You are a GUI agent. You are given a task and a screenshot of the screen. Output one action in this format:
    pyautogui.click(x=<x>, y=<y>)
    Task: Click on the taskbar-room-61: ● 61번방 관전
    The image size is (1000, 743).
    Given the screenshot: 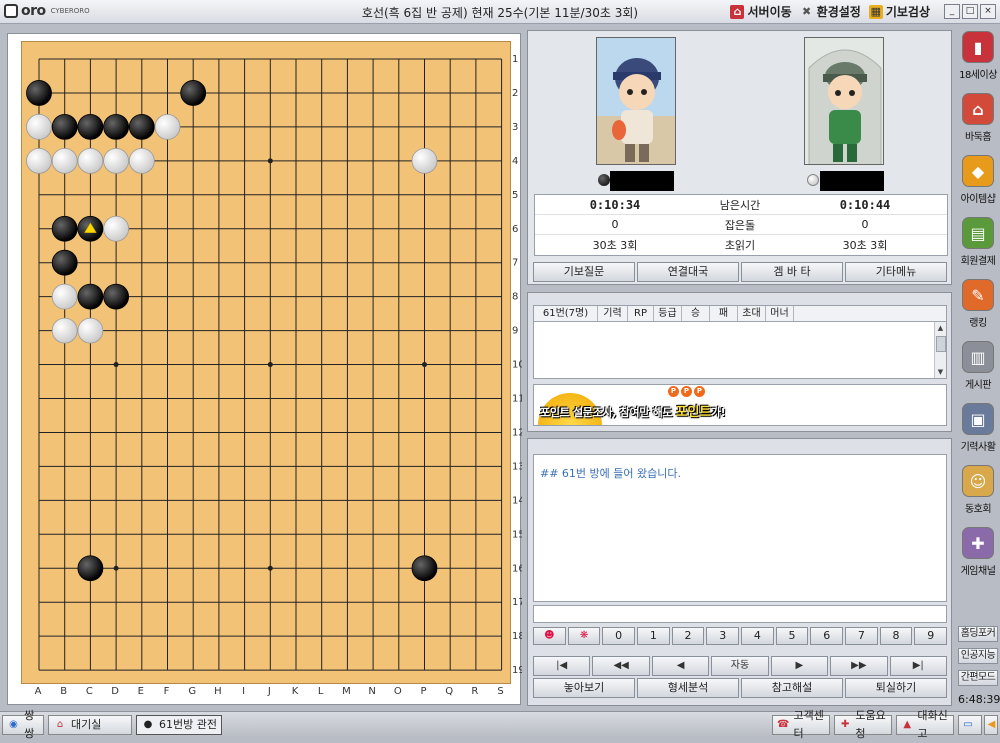 What is the action you would take?
    pyautogui.click(x=179, y=725)
    